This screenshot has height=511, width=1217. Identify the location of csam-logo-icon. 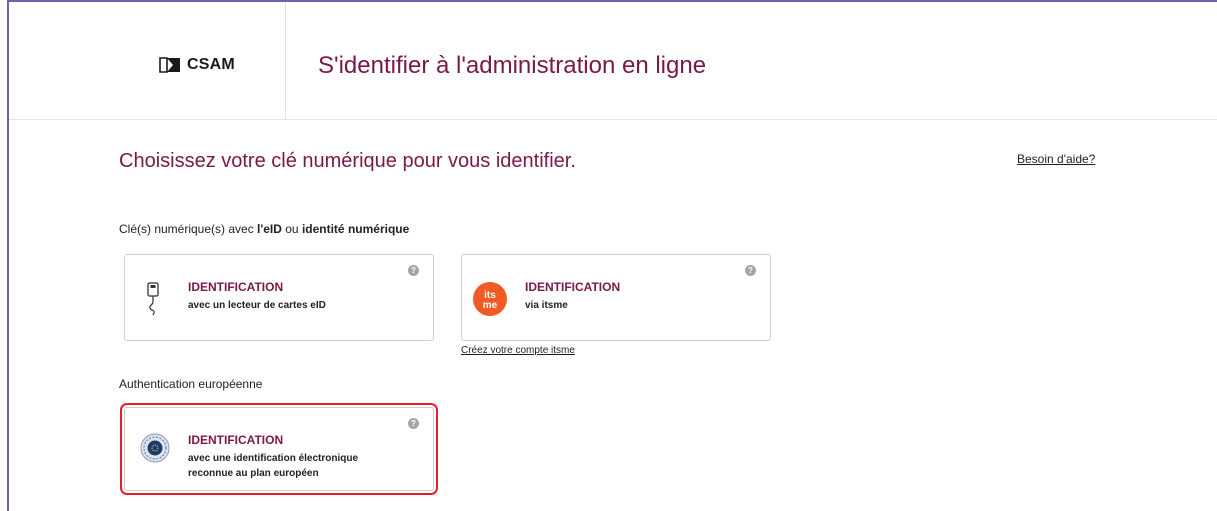
(169, 65).